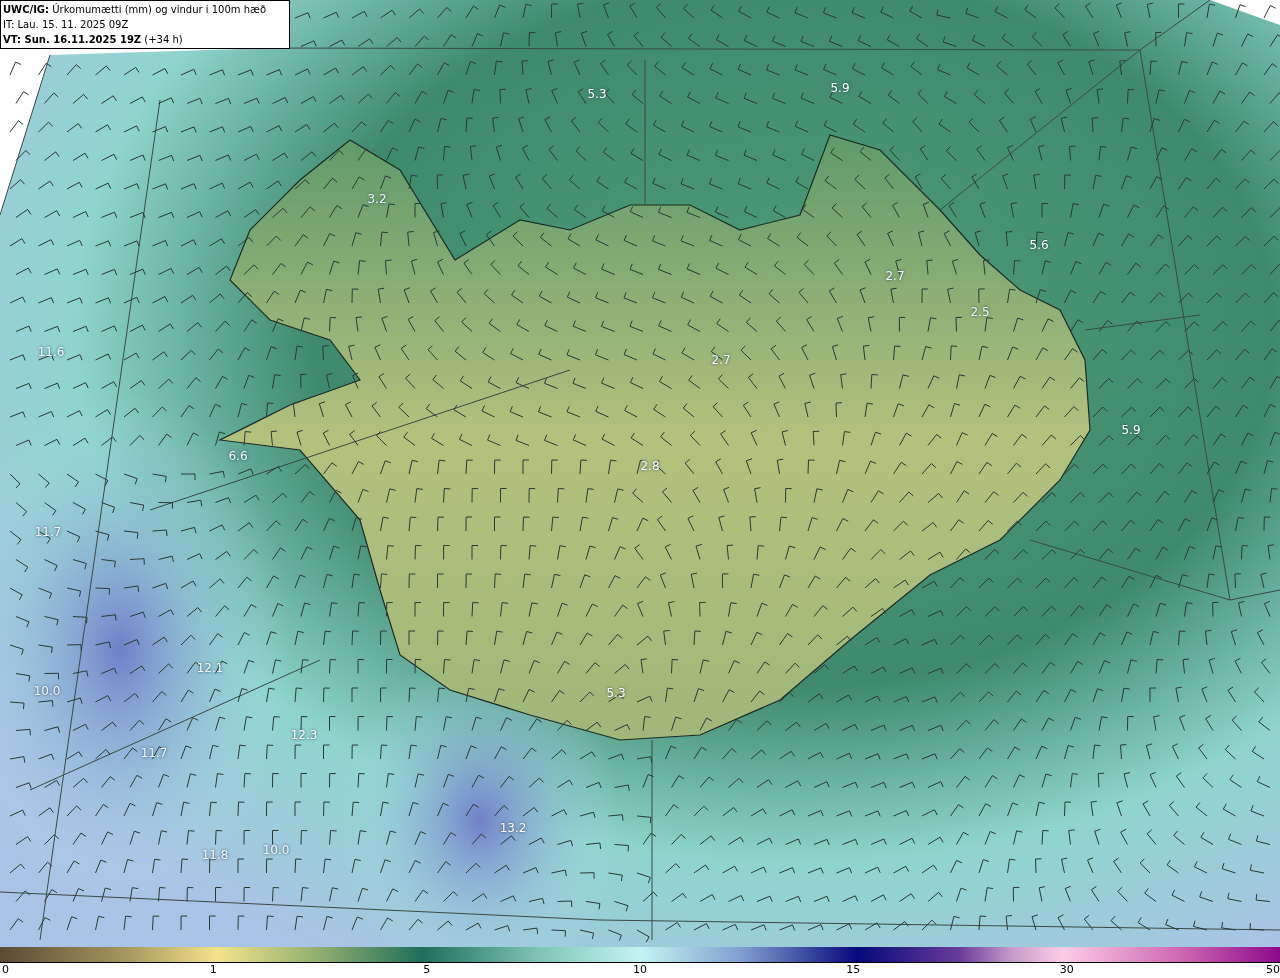 The height and width of the screenshot is (978, 1280). Describe the element at coordinates (213, 970) in the screenshot. I see `colorbar-tick-label: 1` at that location.